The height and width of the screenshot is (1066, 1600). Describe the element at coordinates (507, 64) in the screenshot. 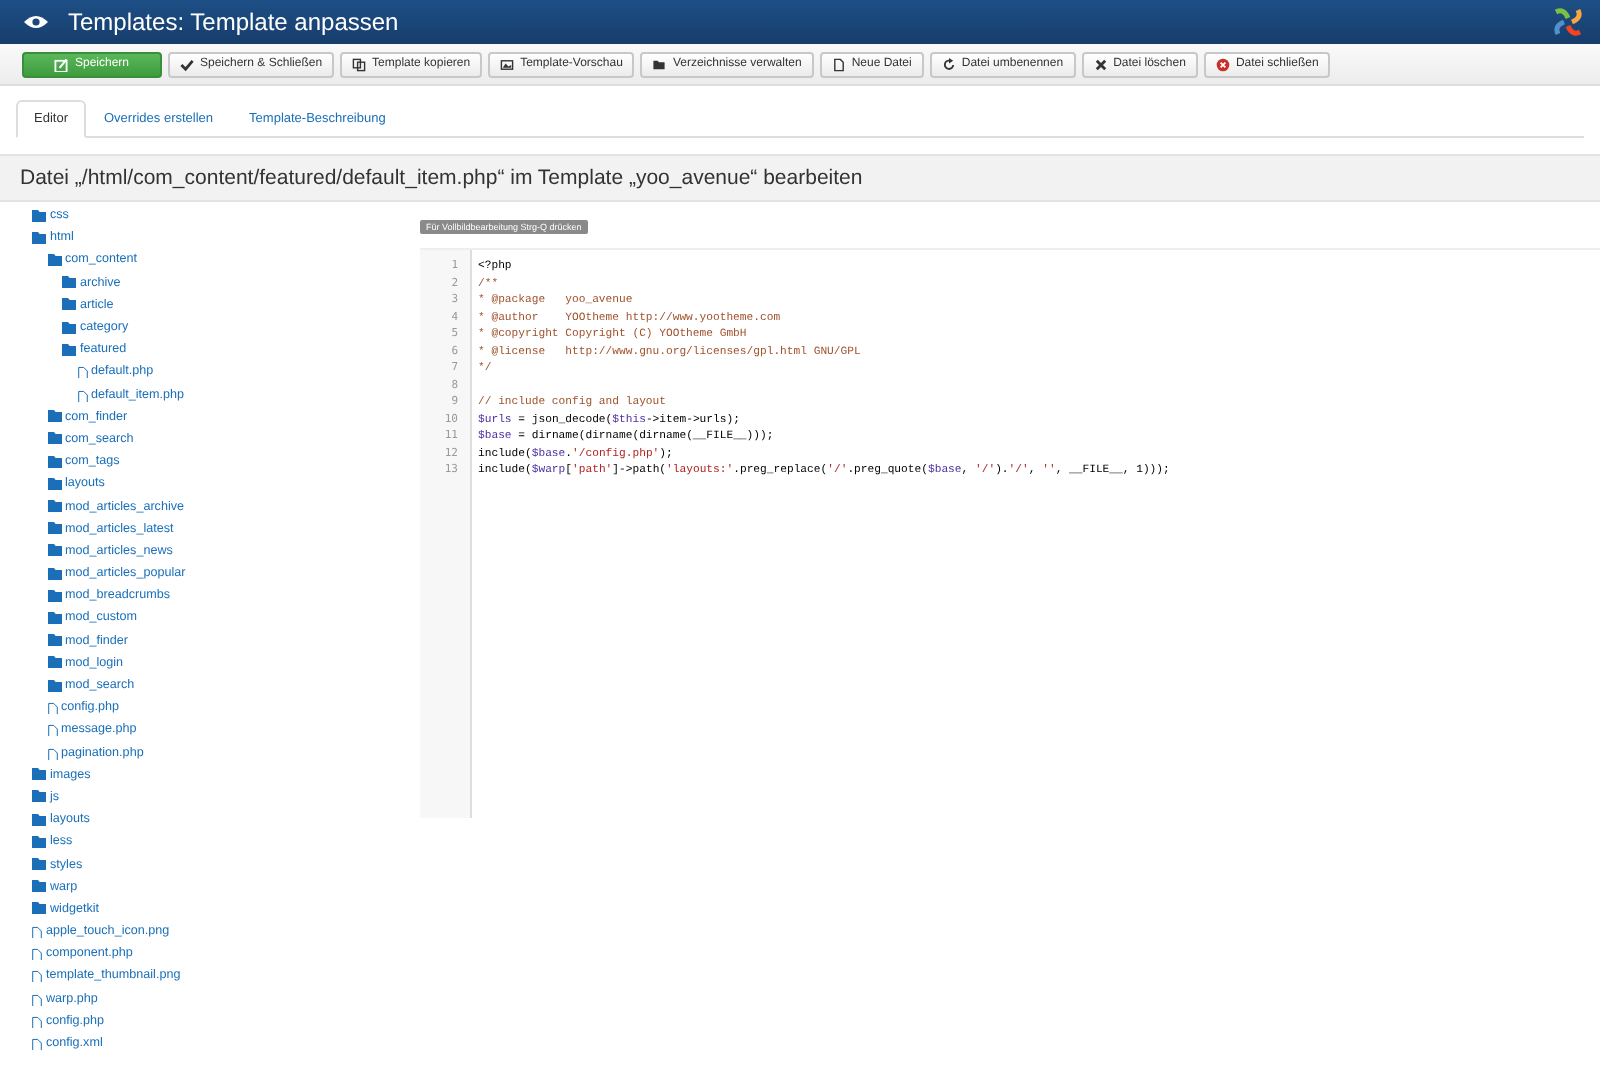

I see `image-icon` at that location.